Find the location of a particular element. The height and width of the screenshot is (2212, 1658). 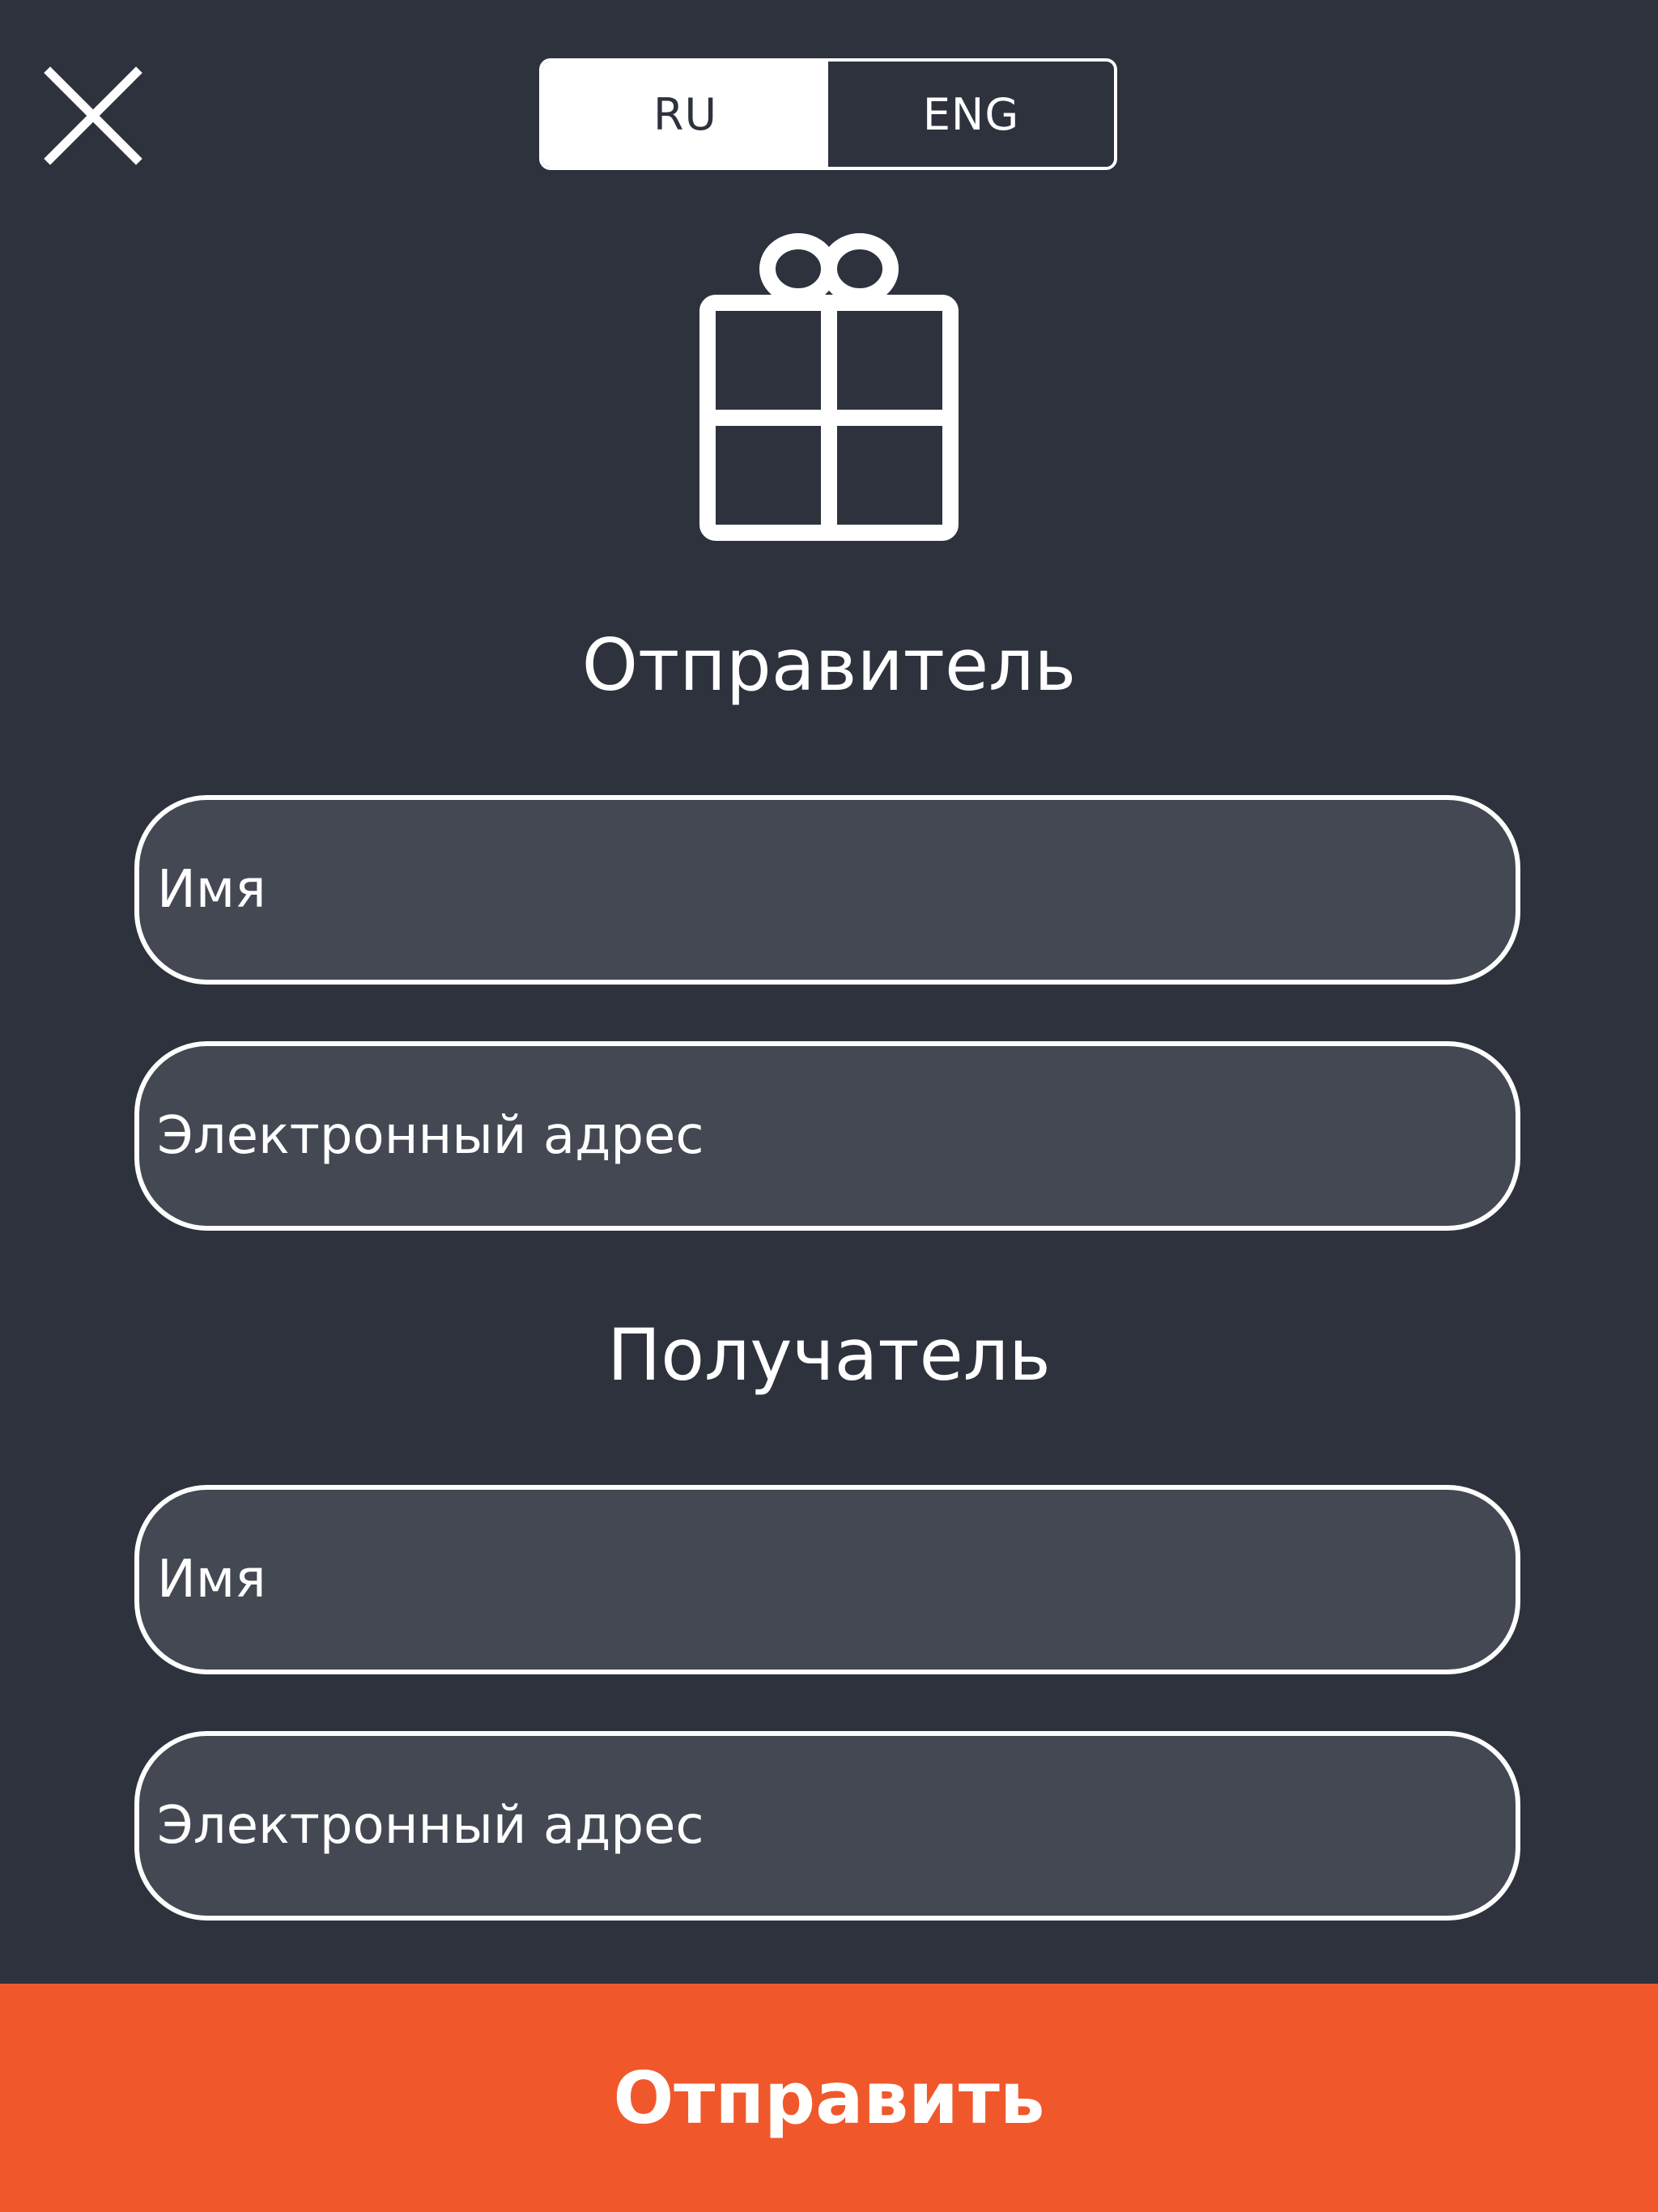

recipient-name-input is located at coordinates (827, 1580).